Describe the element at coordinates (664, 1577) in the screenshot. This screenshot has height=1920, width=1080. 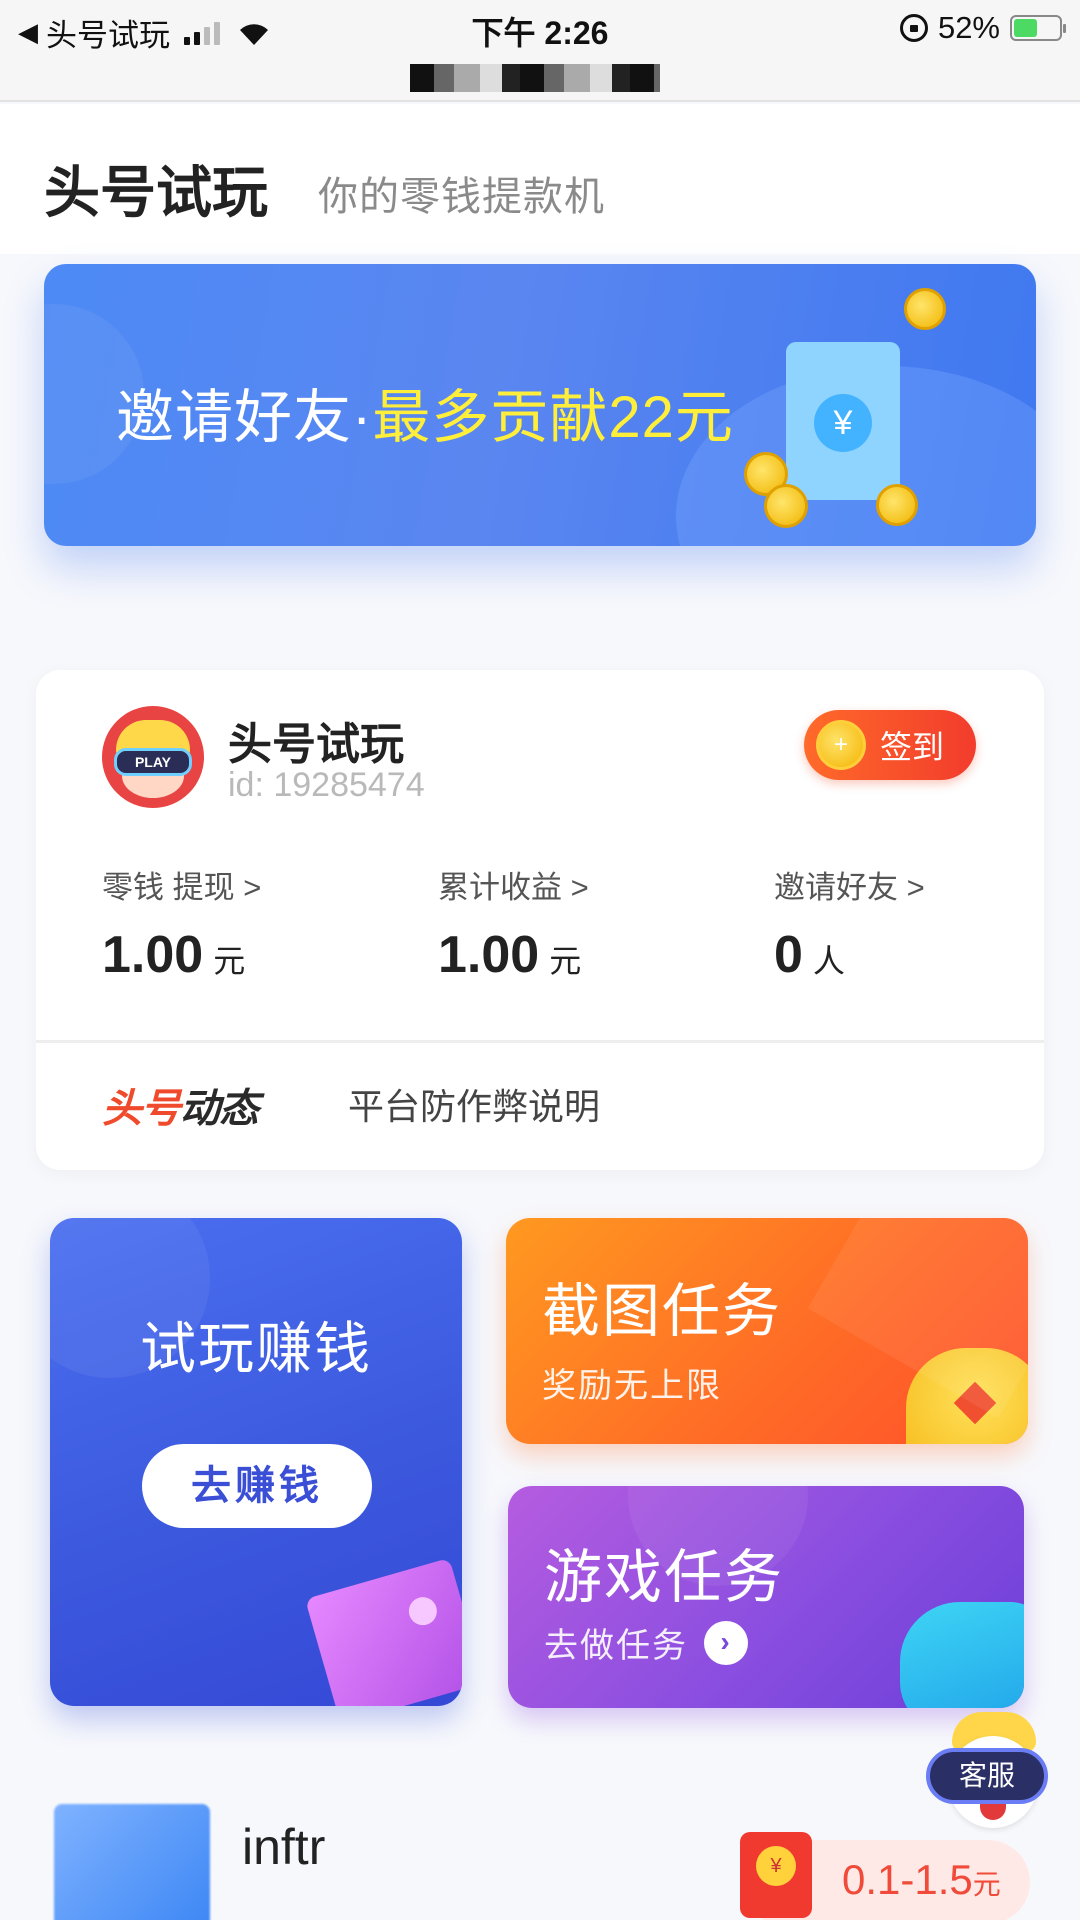
I see `game-task-title: 游戏任务` at that location.